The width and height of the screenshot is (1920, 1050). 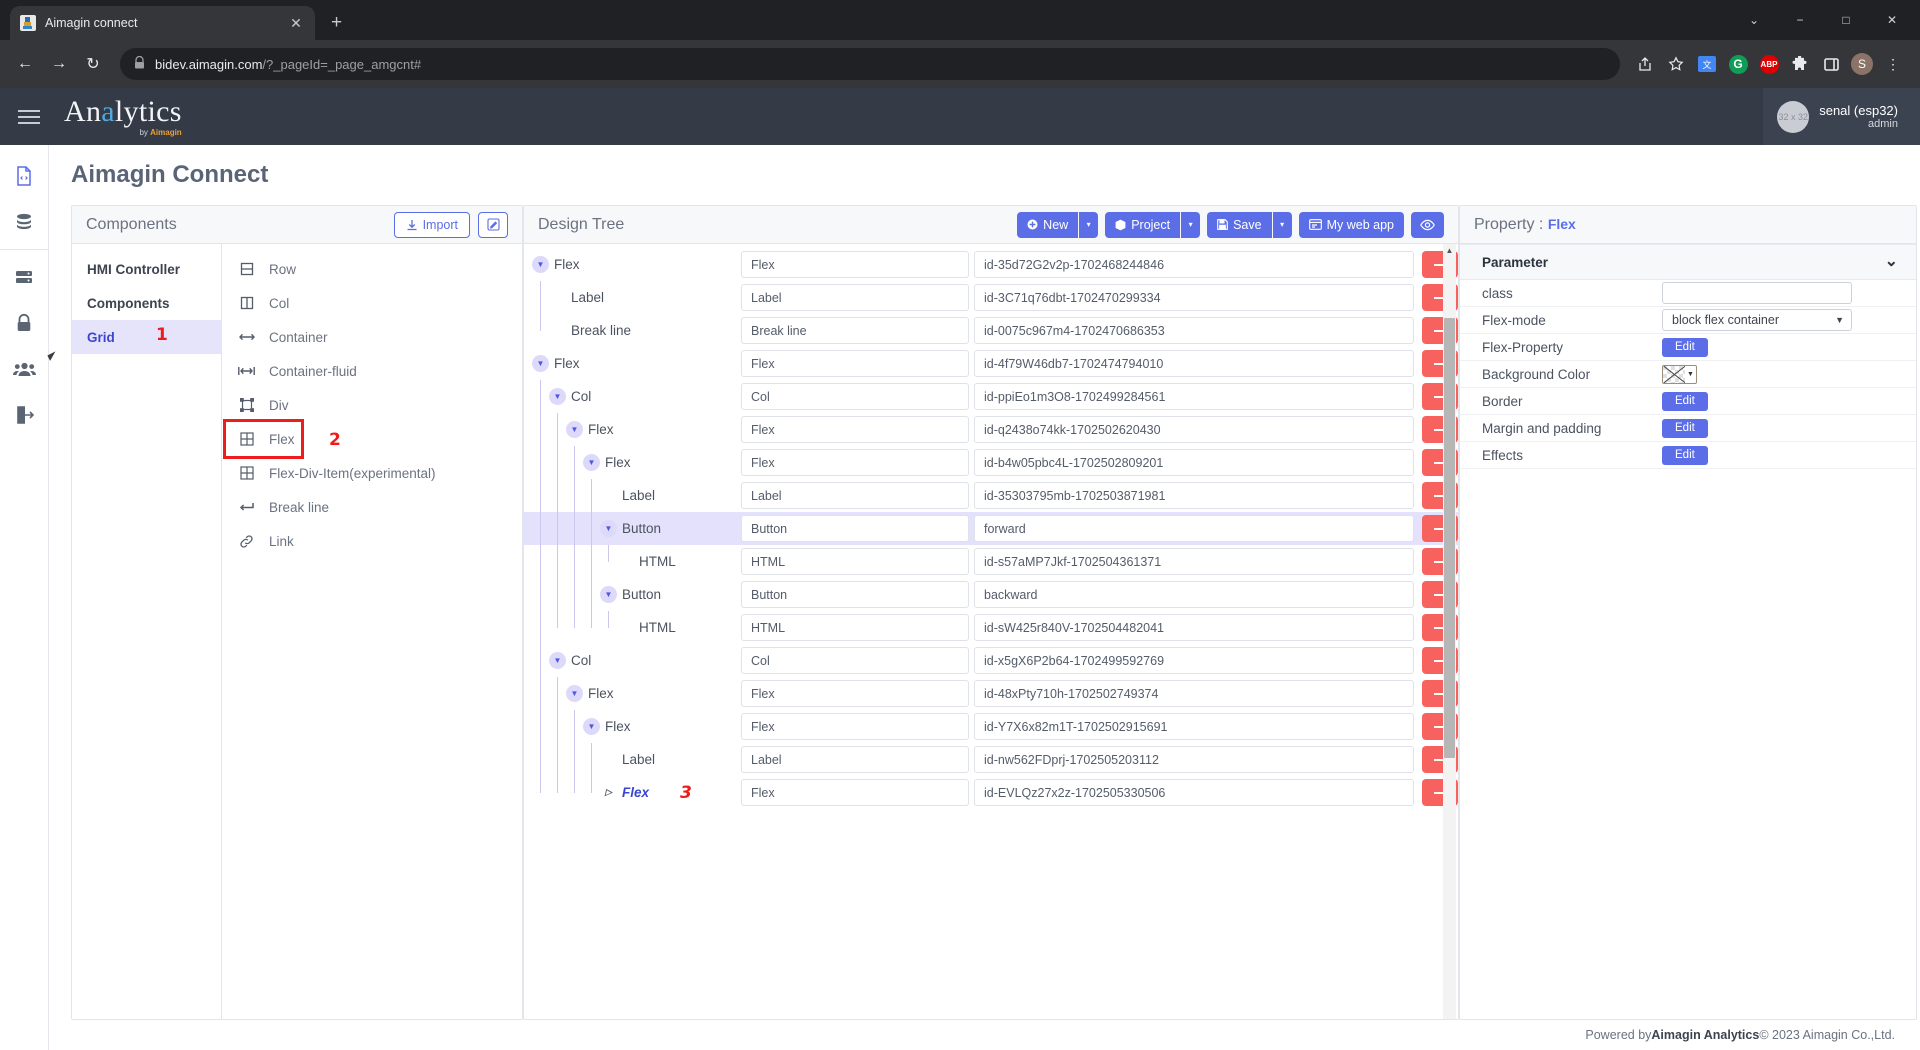 What do you see at coordinates (1831, 64) in the screenshot?
I see `sidepanel-icon` at bounding box center [1831, 64].